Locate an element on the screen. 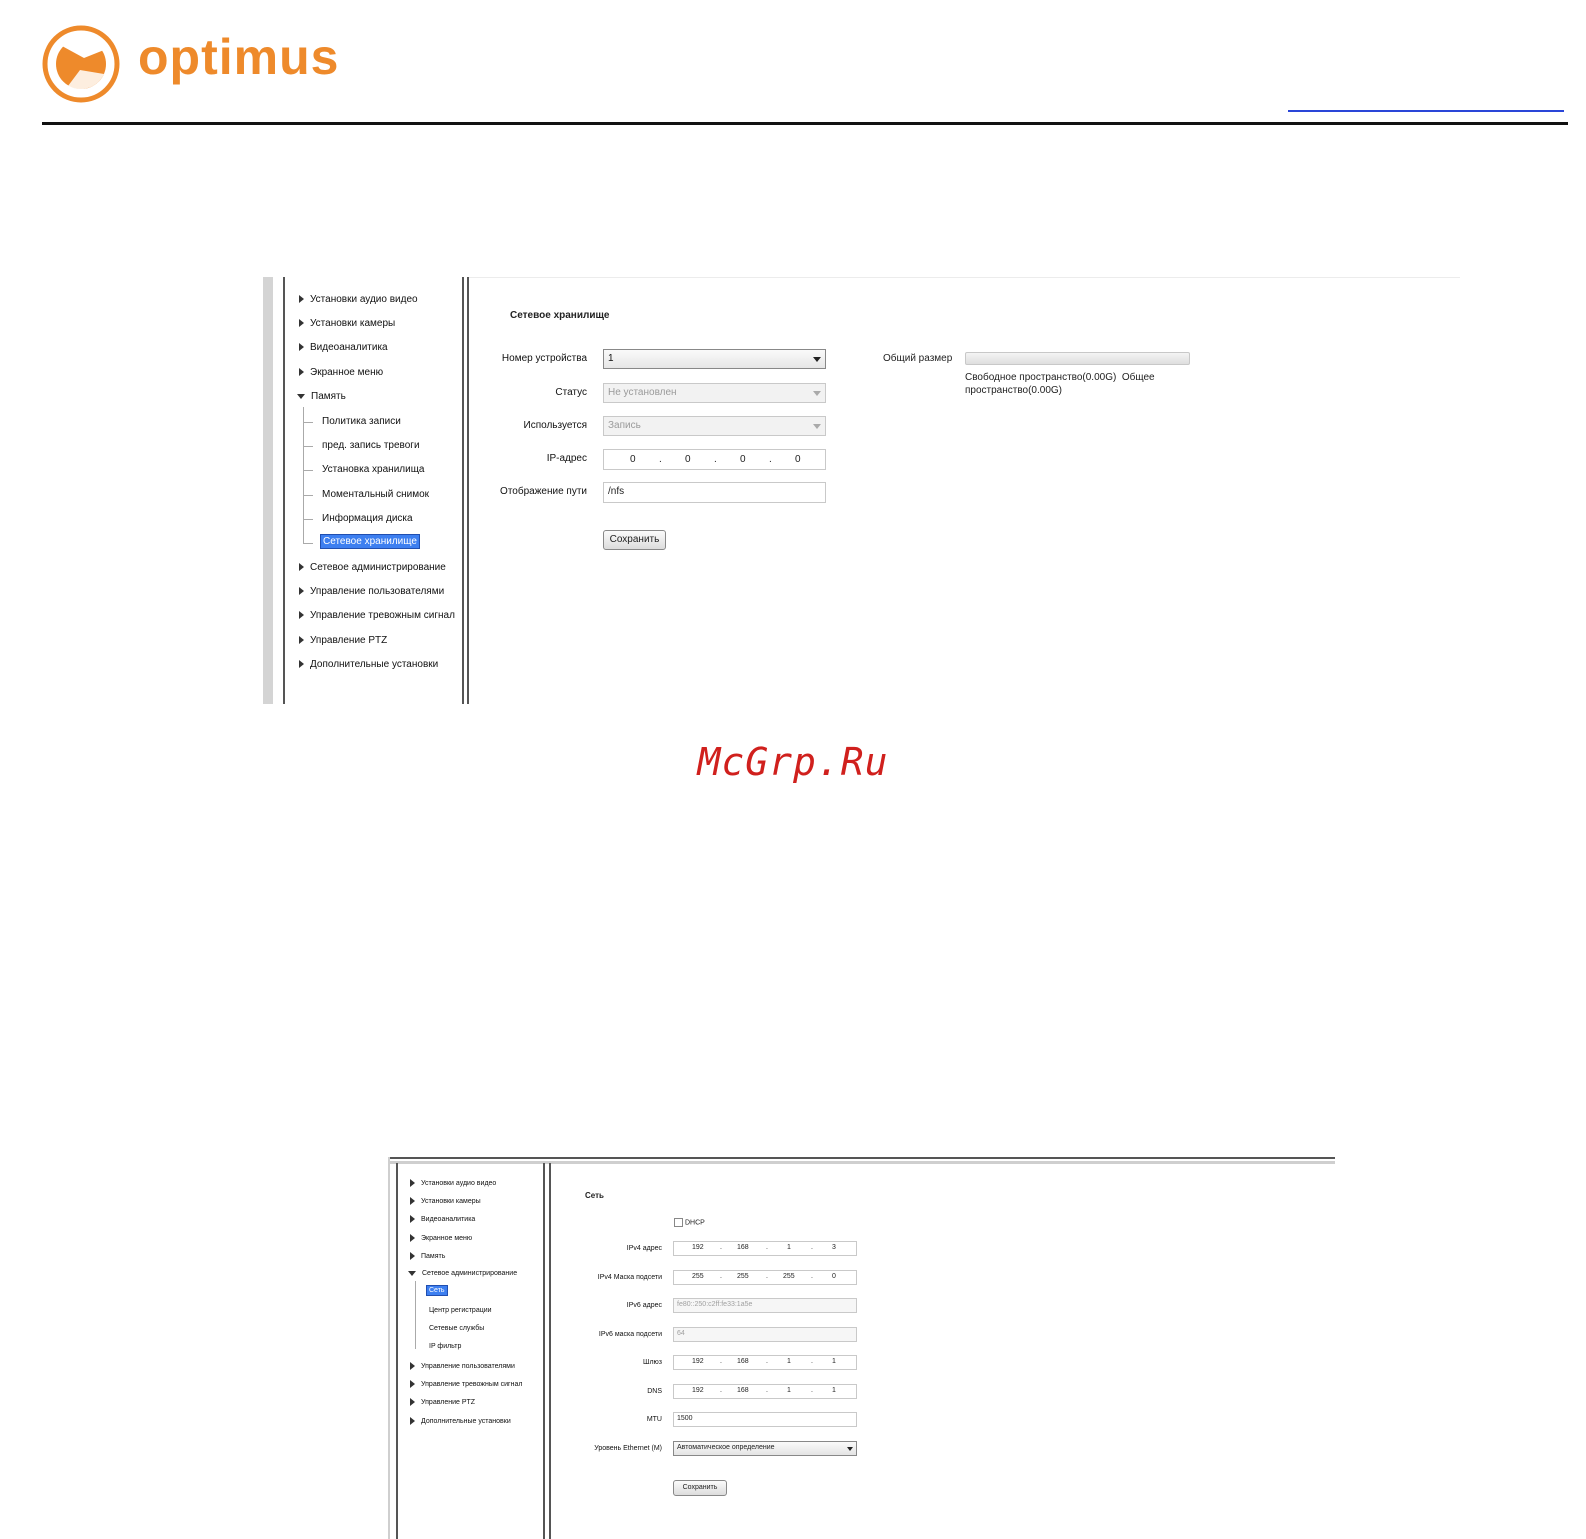  subnet-mask-label: IPv4 Маска подсети is located at coordinates (629, 1277).